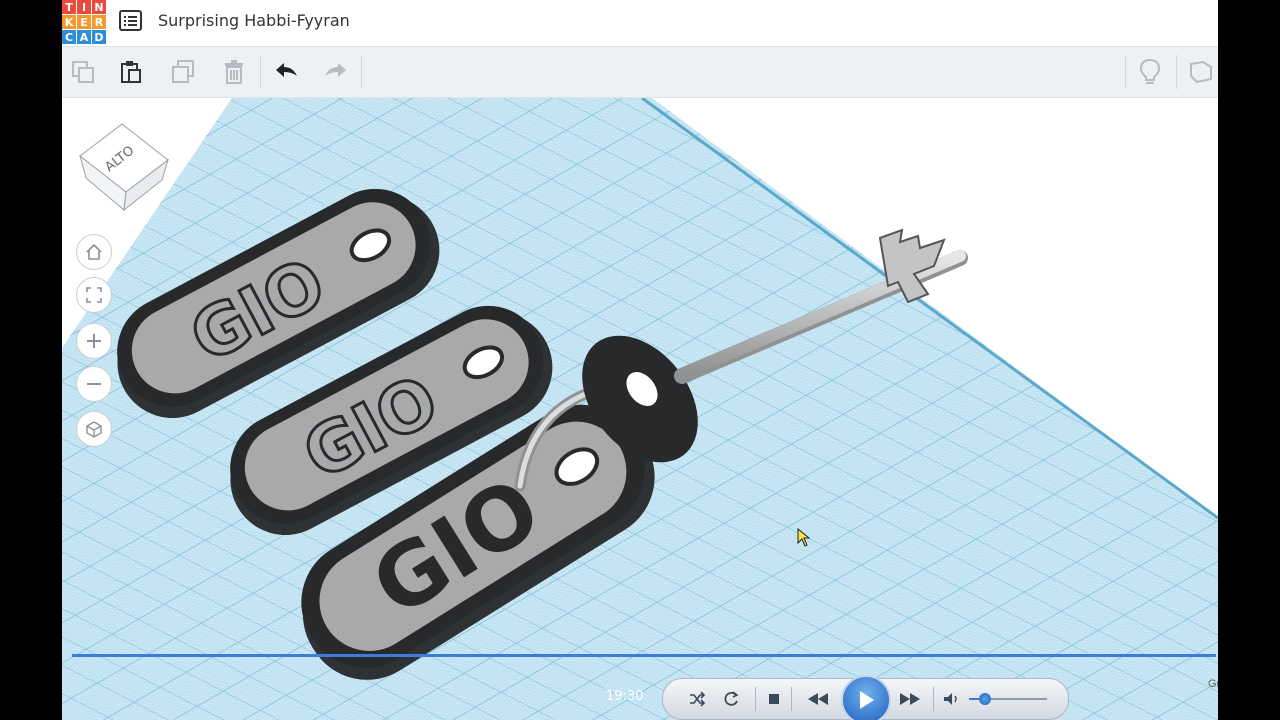  Describe the element at coordinates (69, 37) in the screenshot. I see `logo-letter: C` at that location.